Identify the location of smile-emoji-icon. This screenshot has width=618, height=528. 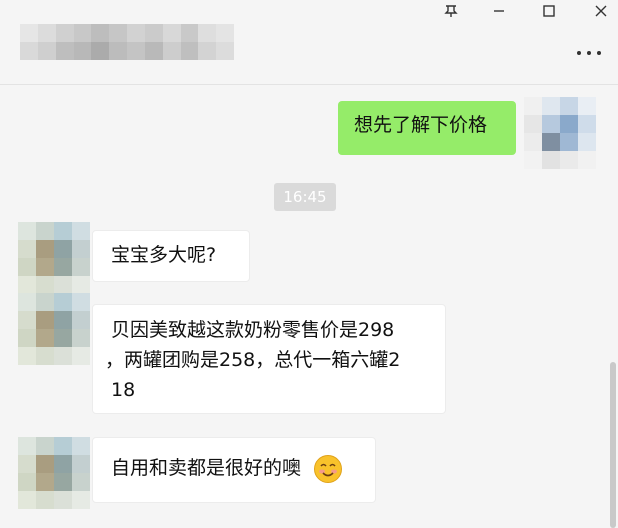
(328, 468).